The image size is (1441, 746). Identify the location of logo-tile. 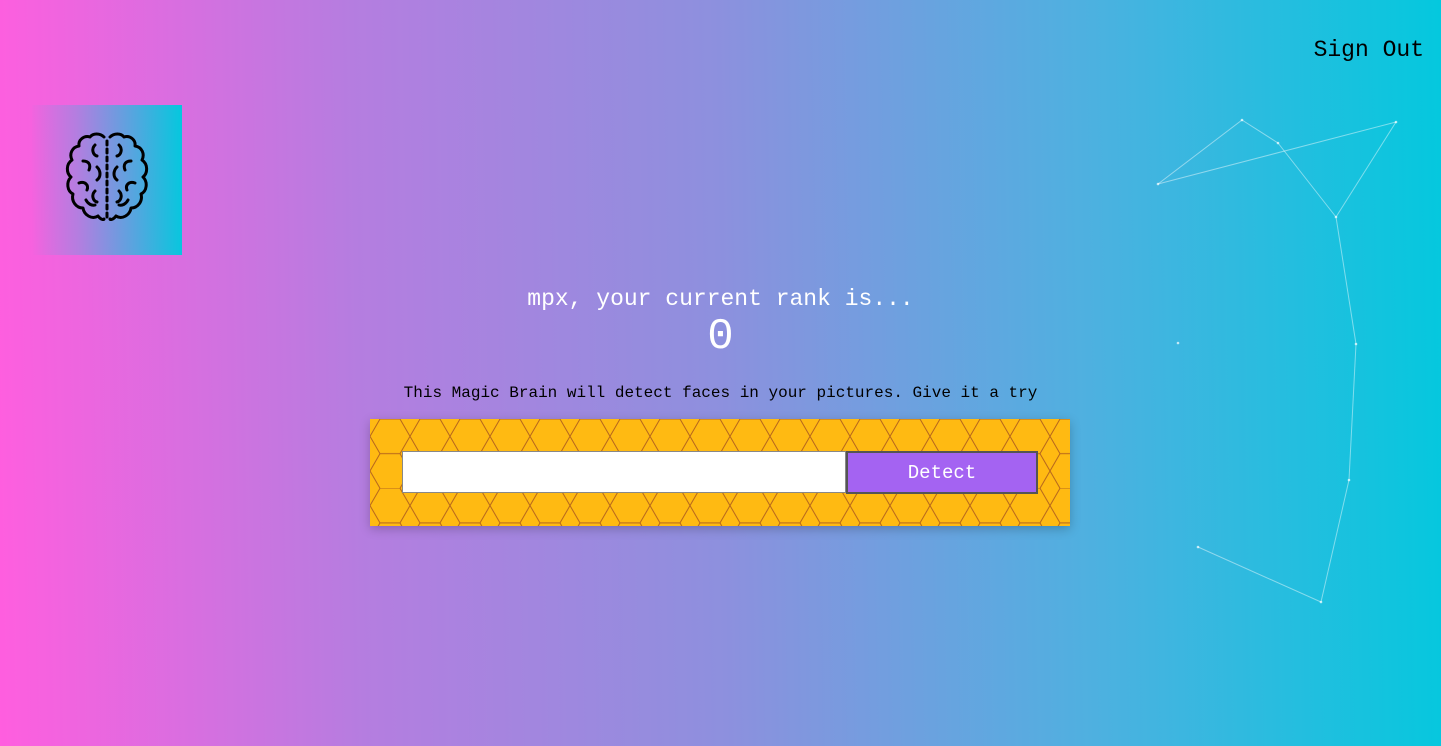
(107, 180).